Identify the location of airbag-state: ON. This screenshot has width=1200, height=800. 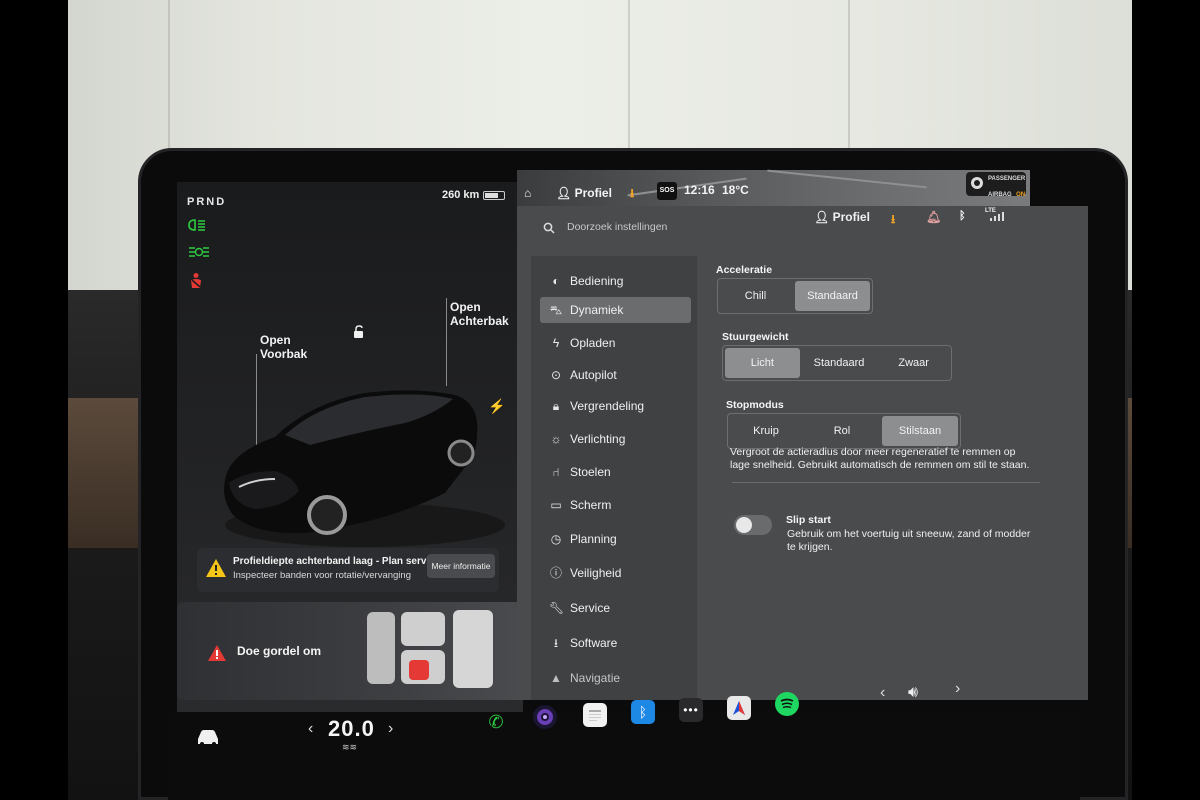
(1021, 195).